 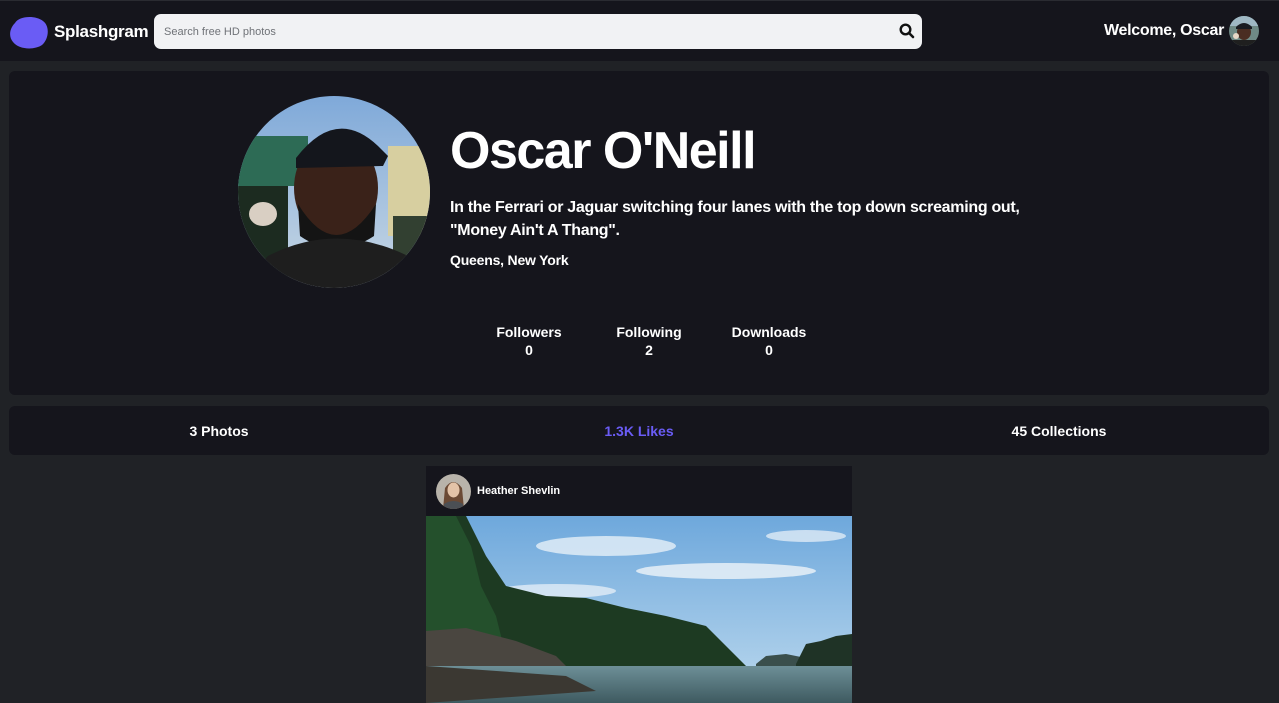 I want to click on logo-icon, so click(x=29, y=33).